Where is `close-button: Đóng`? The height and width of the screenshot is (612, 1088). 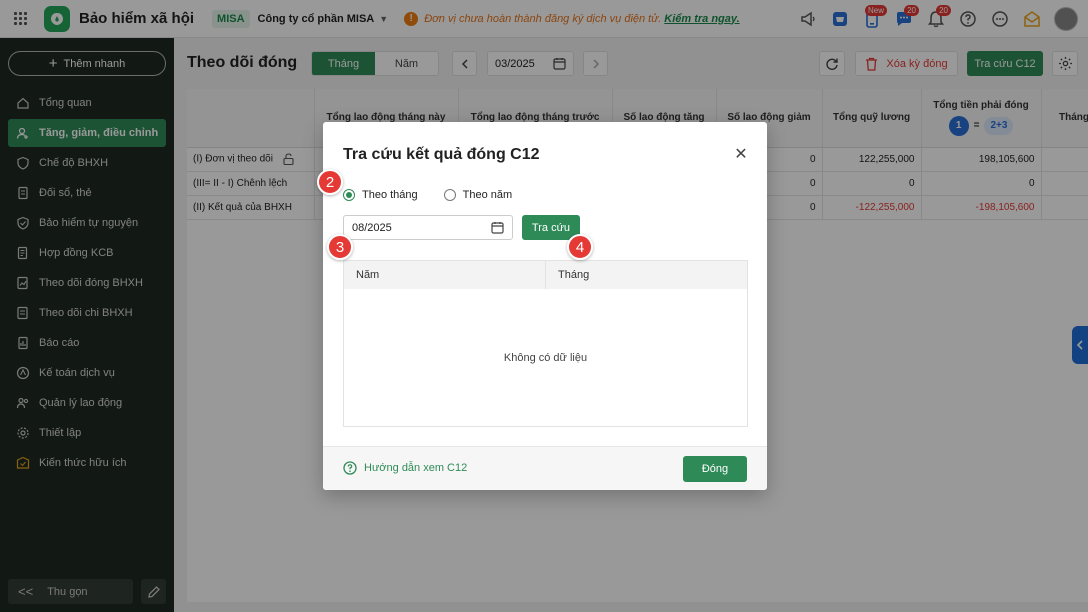
close-button: Đóng is located at coordinates (715, 469).